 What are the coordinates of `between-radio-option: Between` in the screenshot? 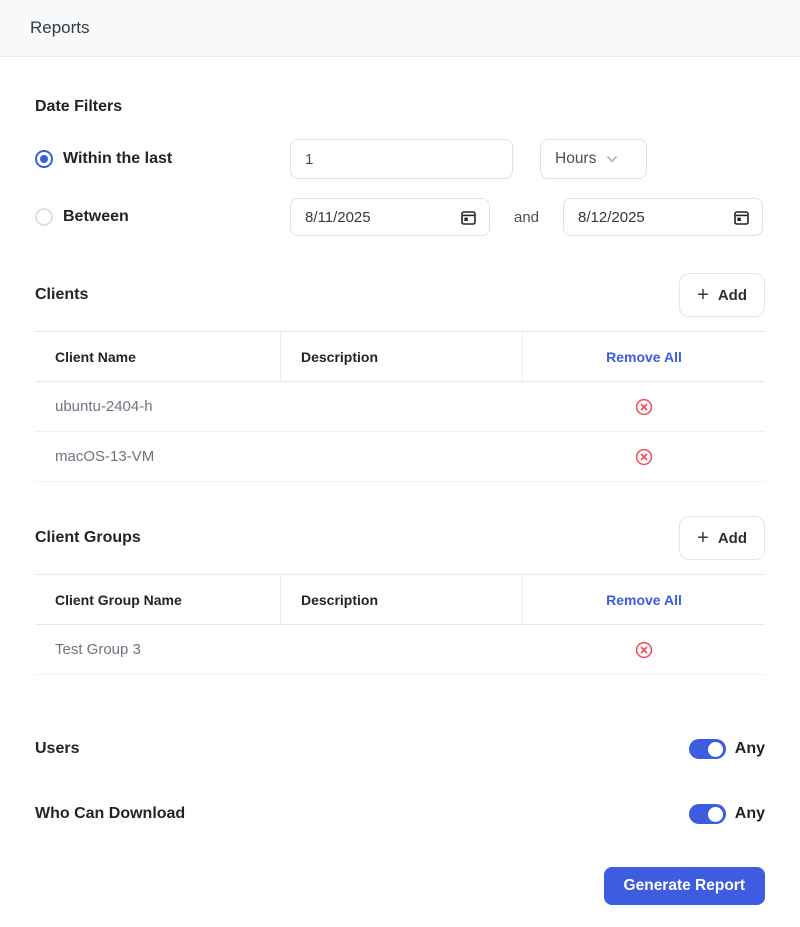 It's located at (162, 217).